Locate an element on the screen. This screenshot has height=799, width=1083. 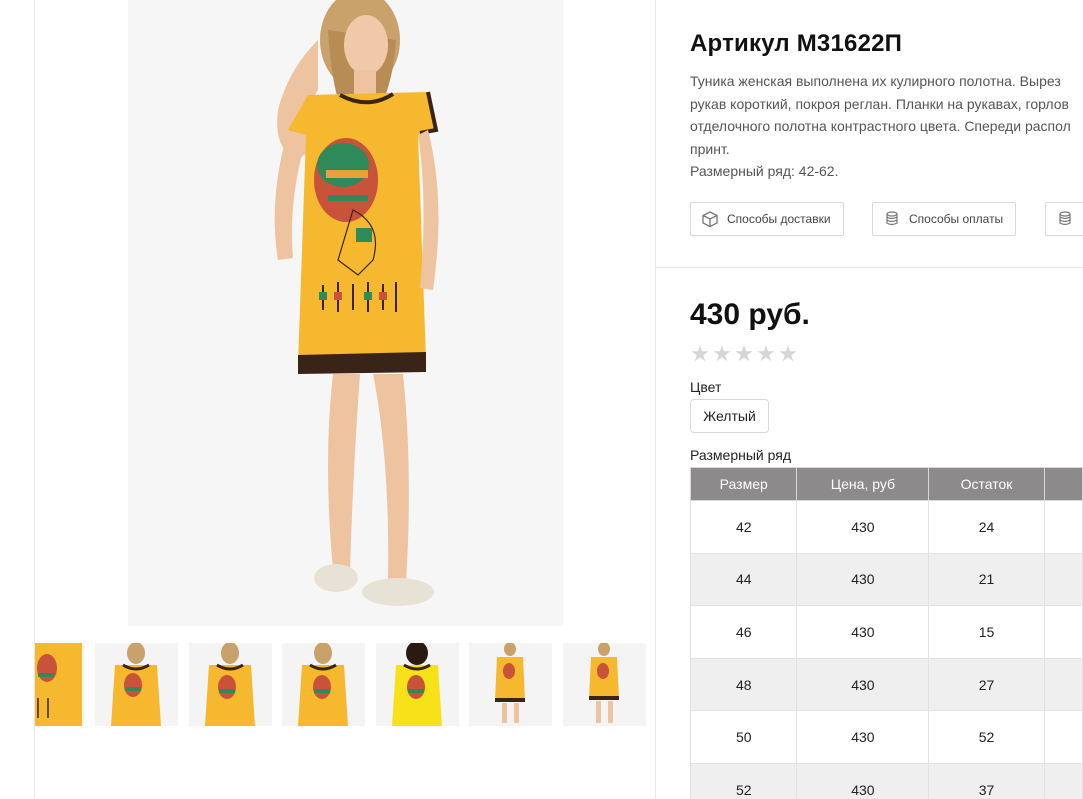
cell-size: 44 is located at coordinates (743, 579).